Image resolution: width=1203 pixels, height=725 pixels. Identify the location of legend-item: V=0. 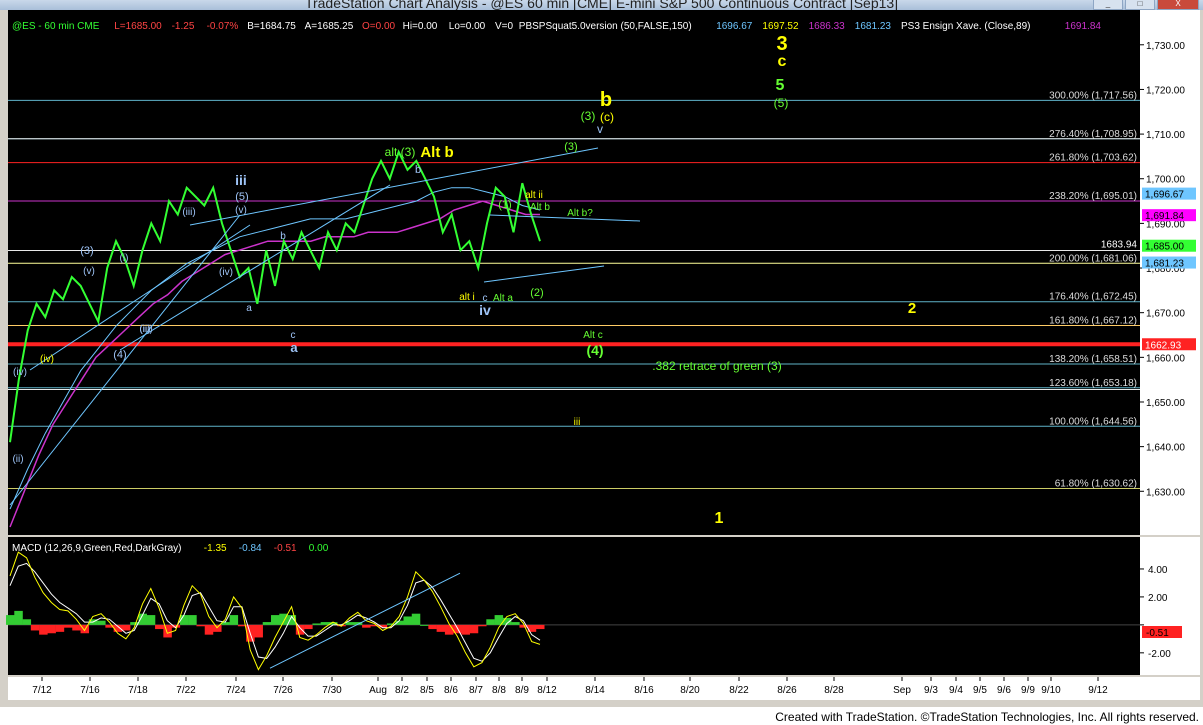
(504, 26).